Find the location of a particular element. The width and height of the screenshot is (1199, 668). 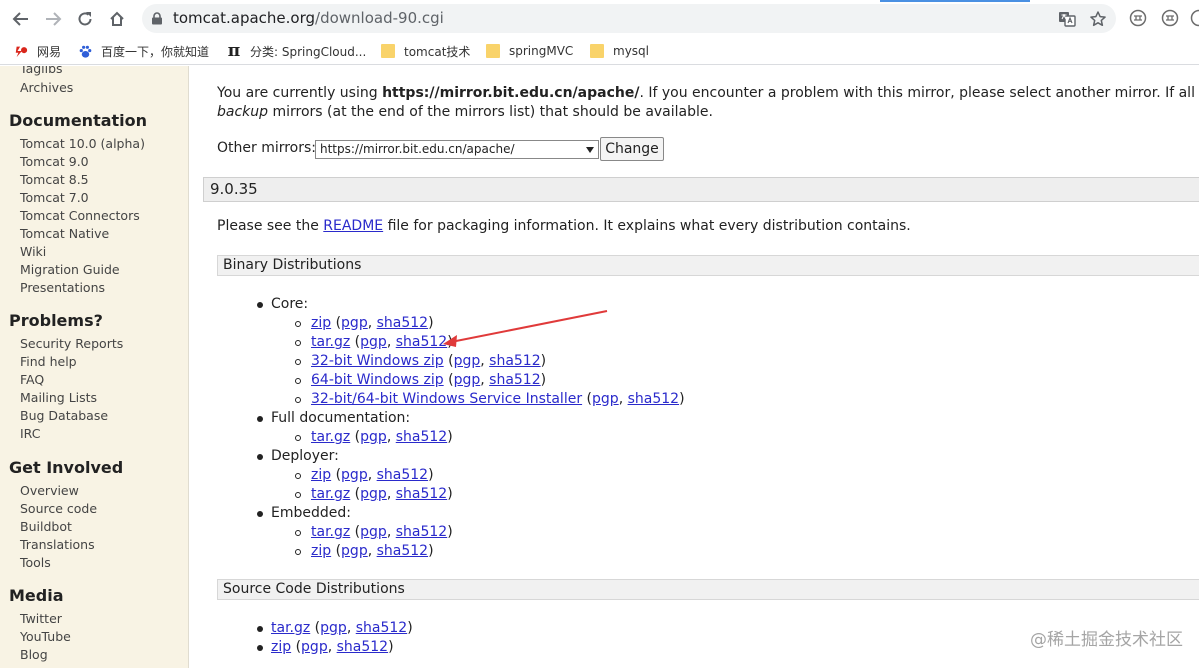

sidebar-item-blog: Blog is located at coordinates (34, 655).